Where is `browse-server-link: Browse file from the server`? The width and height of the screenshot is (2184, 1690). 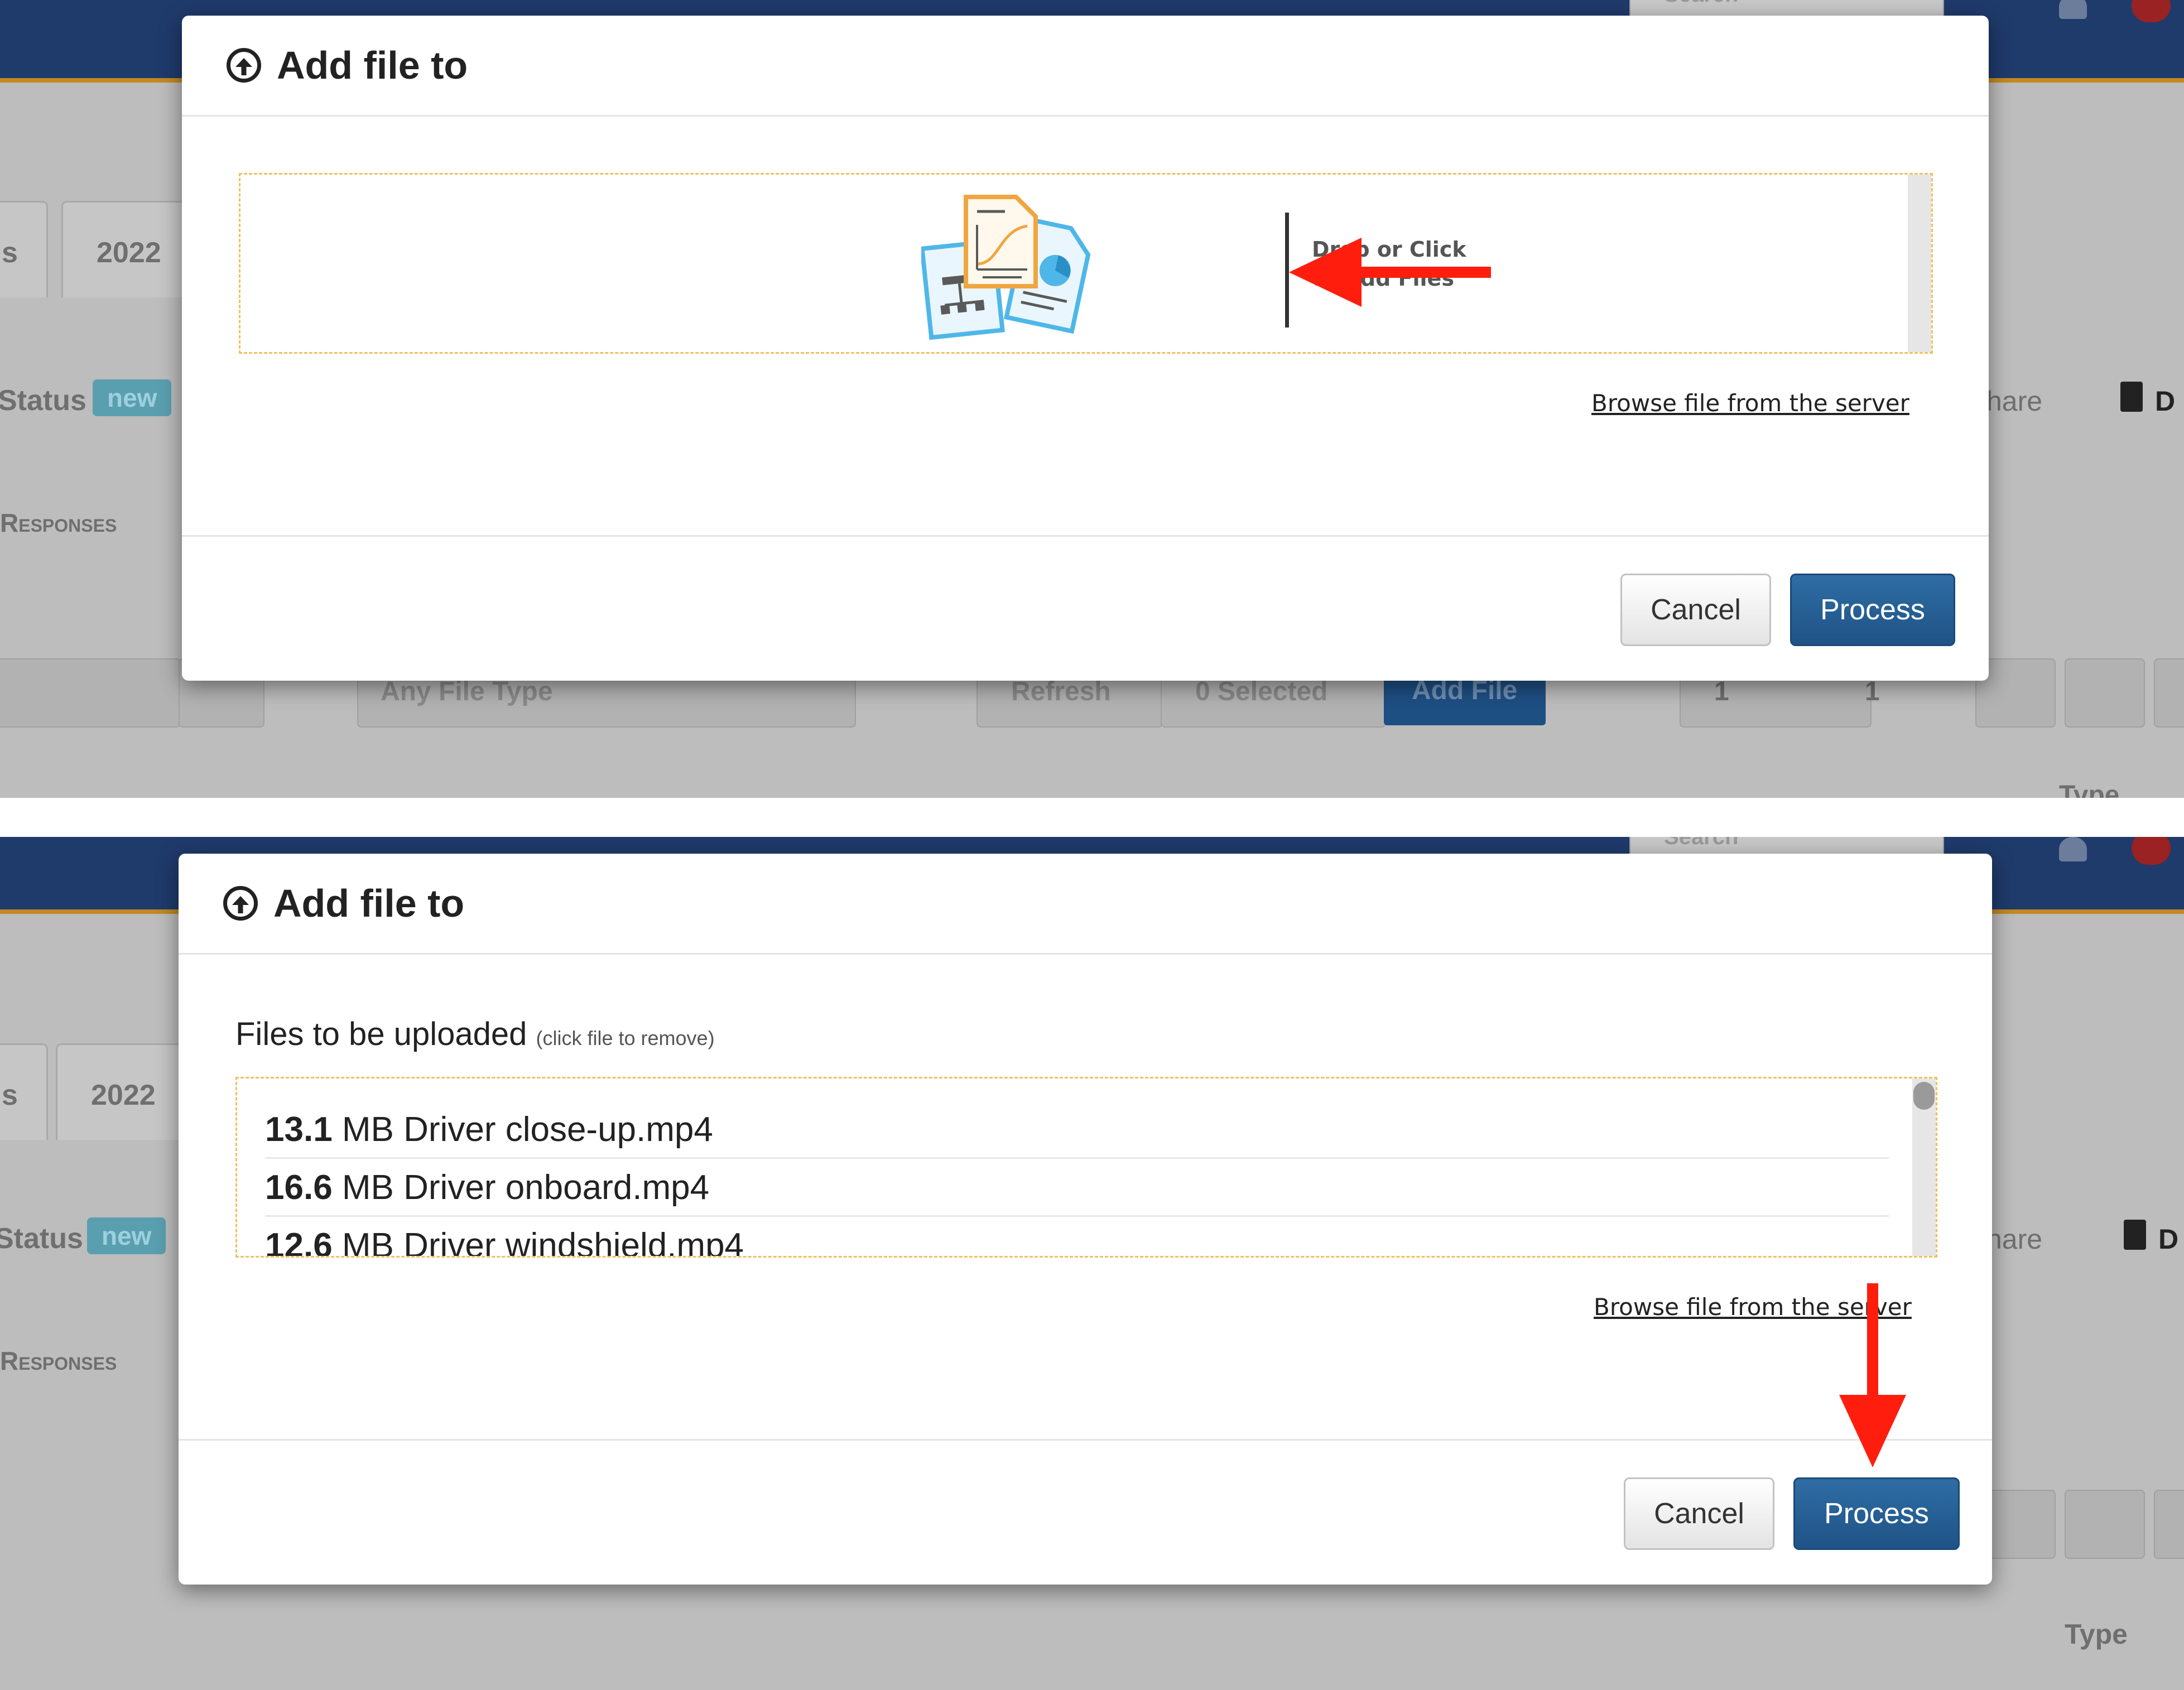 browse-server-link: Browse file from the server is located at coordinates (1750, 403).